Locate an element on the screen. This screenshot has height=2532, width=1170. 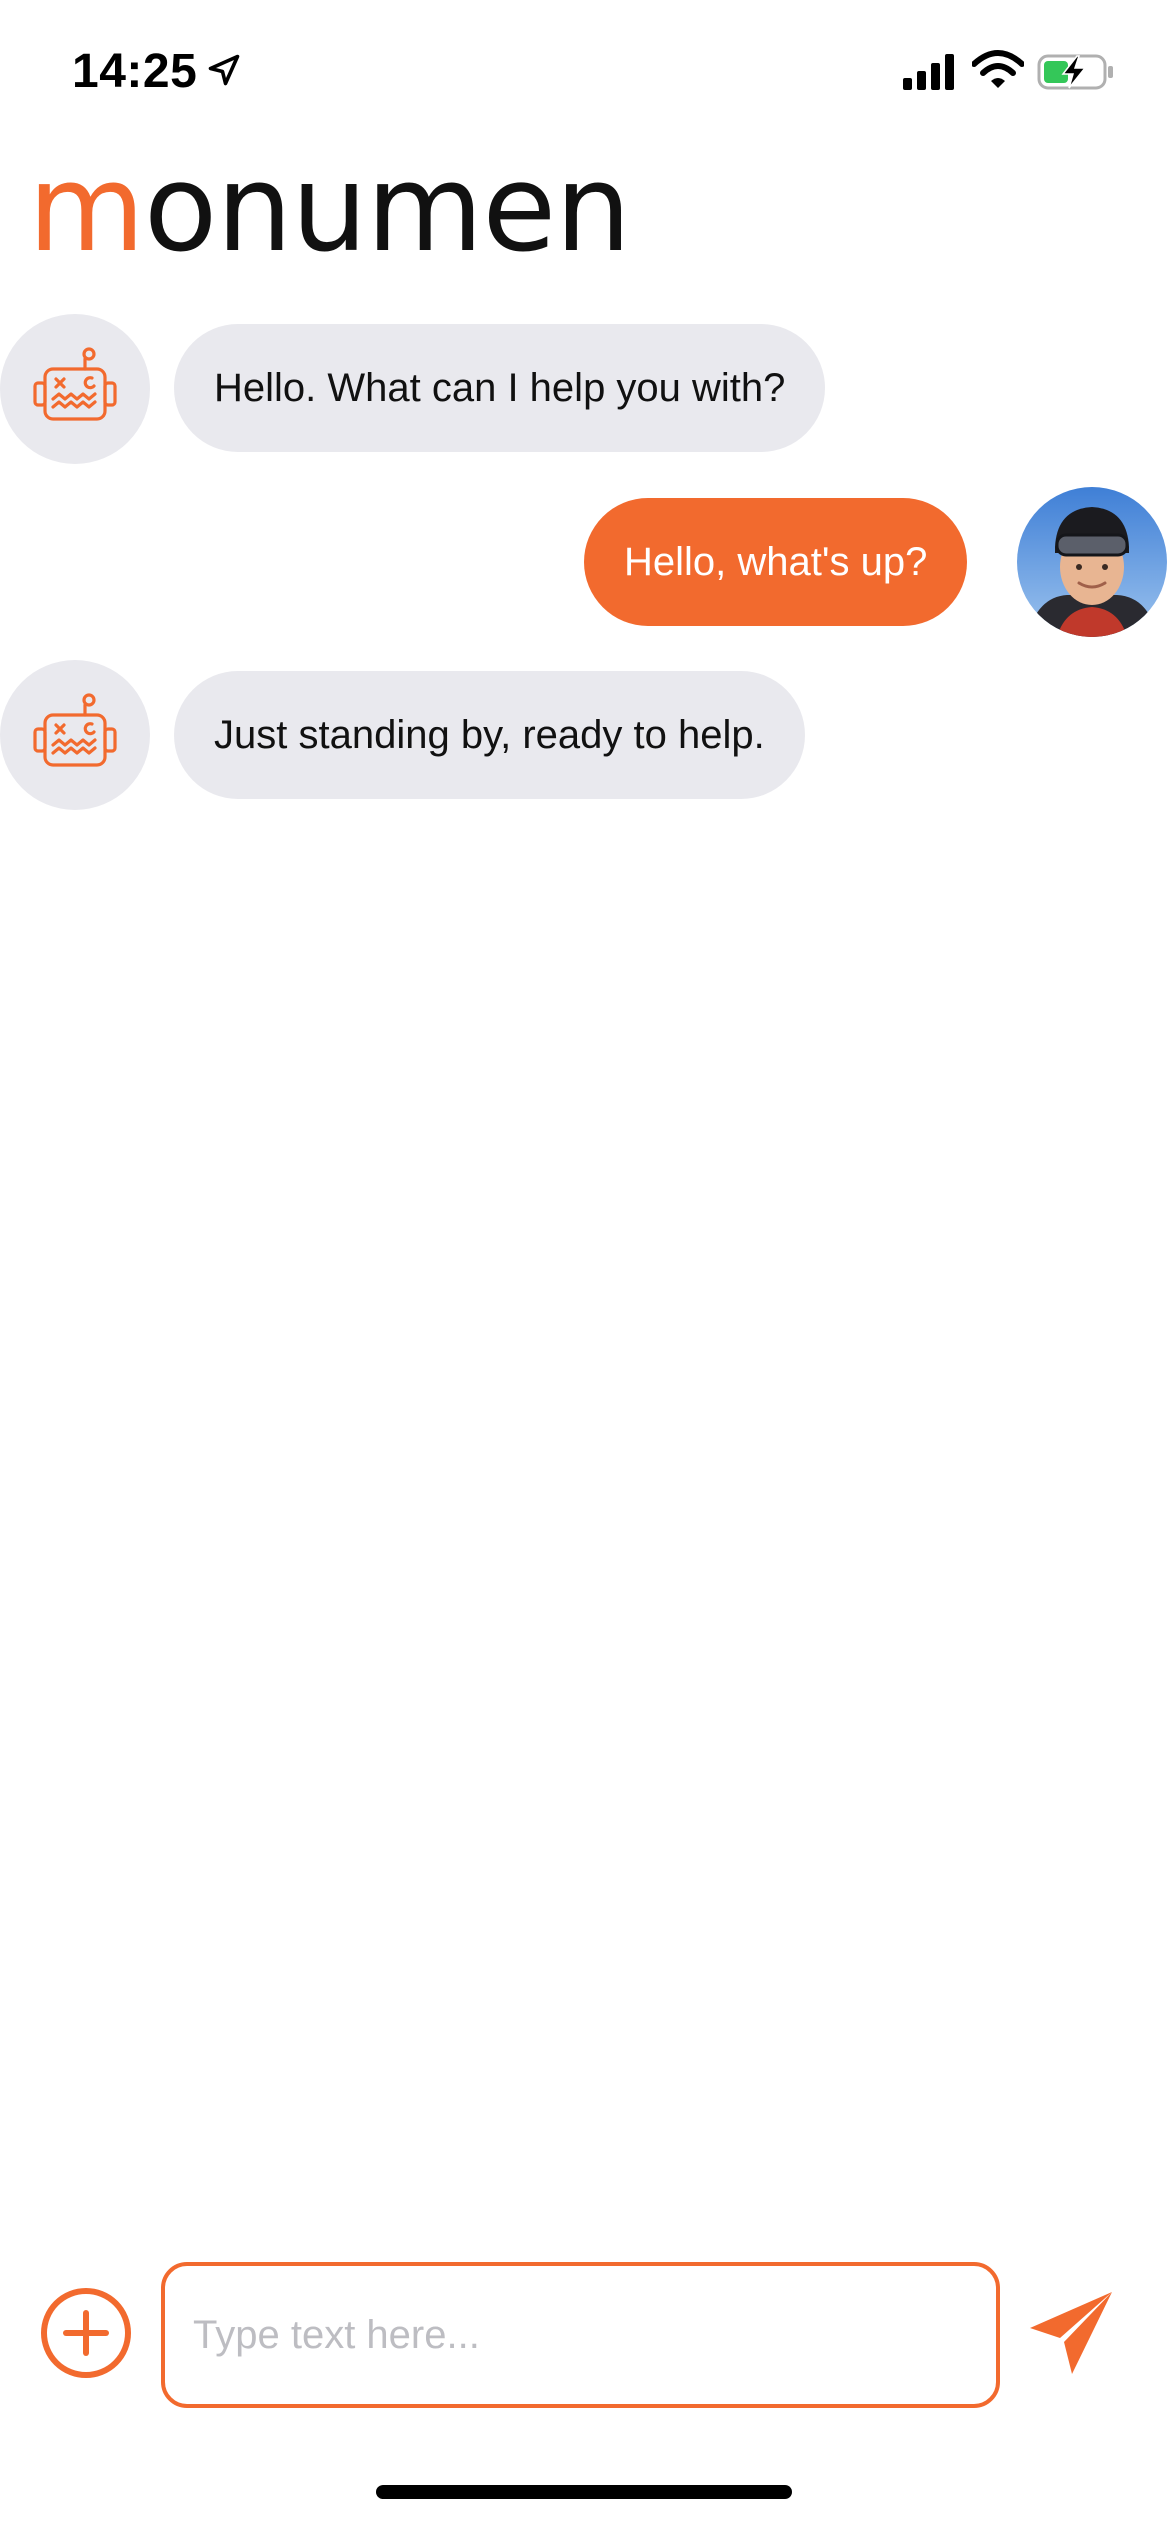
user-avatar is located at coordinates (1092, 562).